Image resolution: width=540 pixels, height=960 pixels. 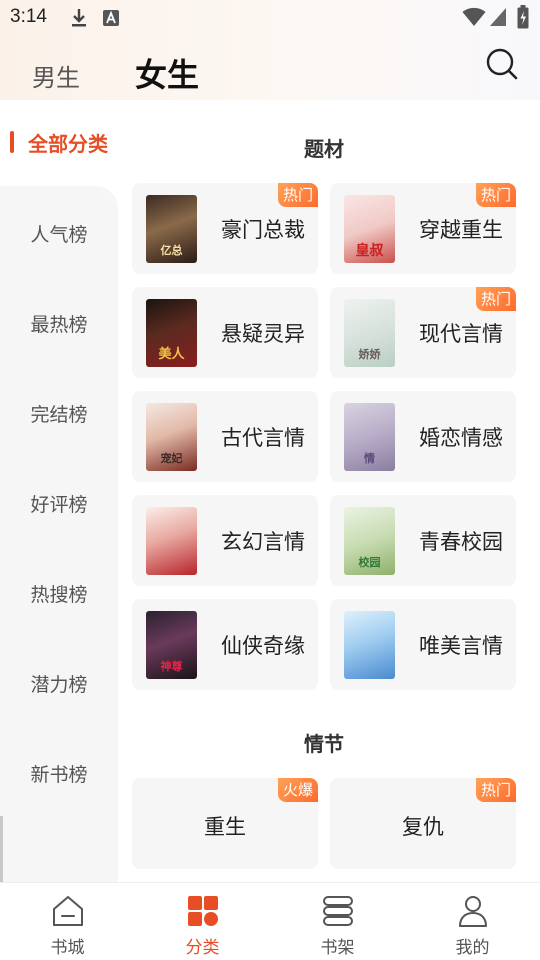 I want to click on category-label: 豪门总裁, so click(x=263, y=230).